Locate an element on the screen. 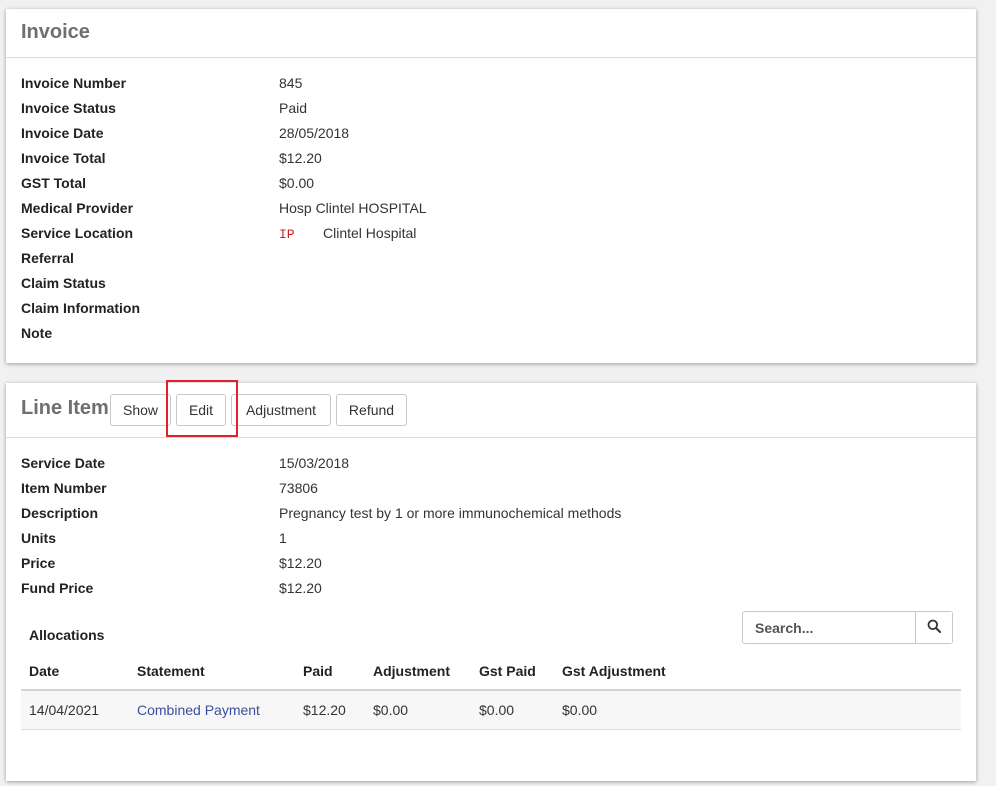  gst-total-value: $0.00 is located at coordinates (297, 183).